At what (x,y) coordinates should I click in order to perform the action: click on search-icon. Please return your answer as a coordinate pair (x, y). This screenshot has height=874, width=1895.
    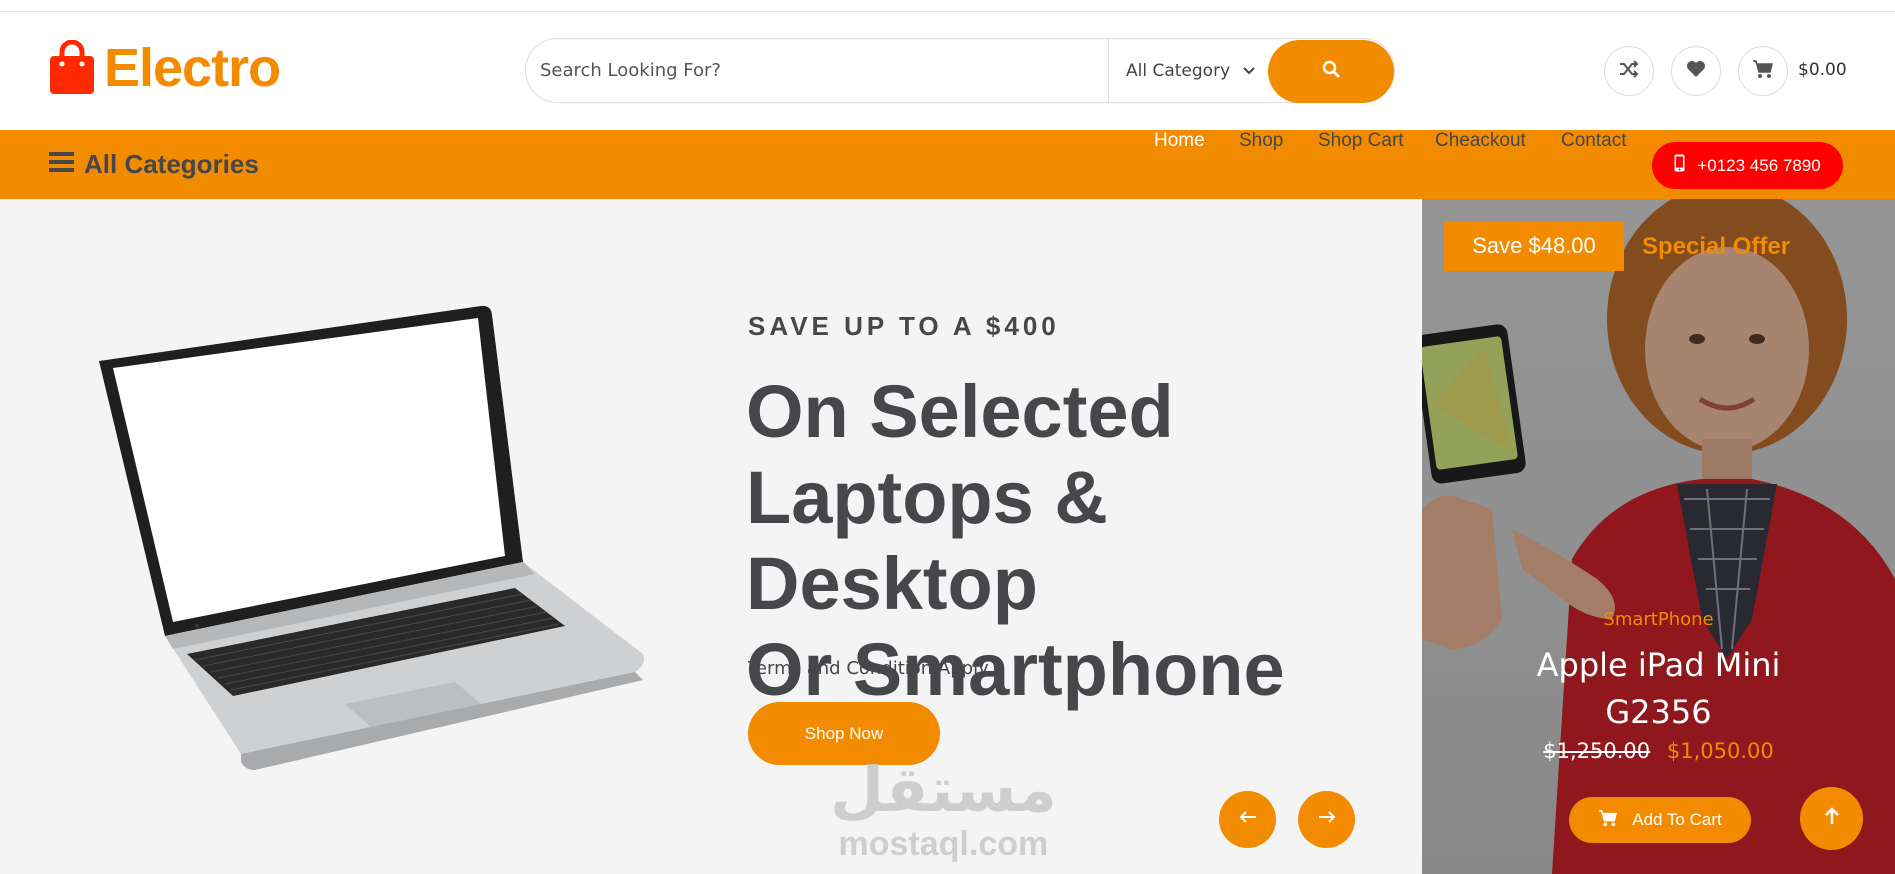
    Looking at the image, I should click on (1331, 71).